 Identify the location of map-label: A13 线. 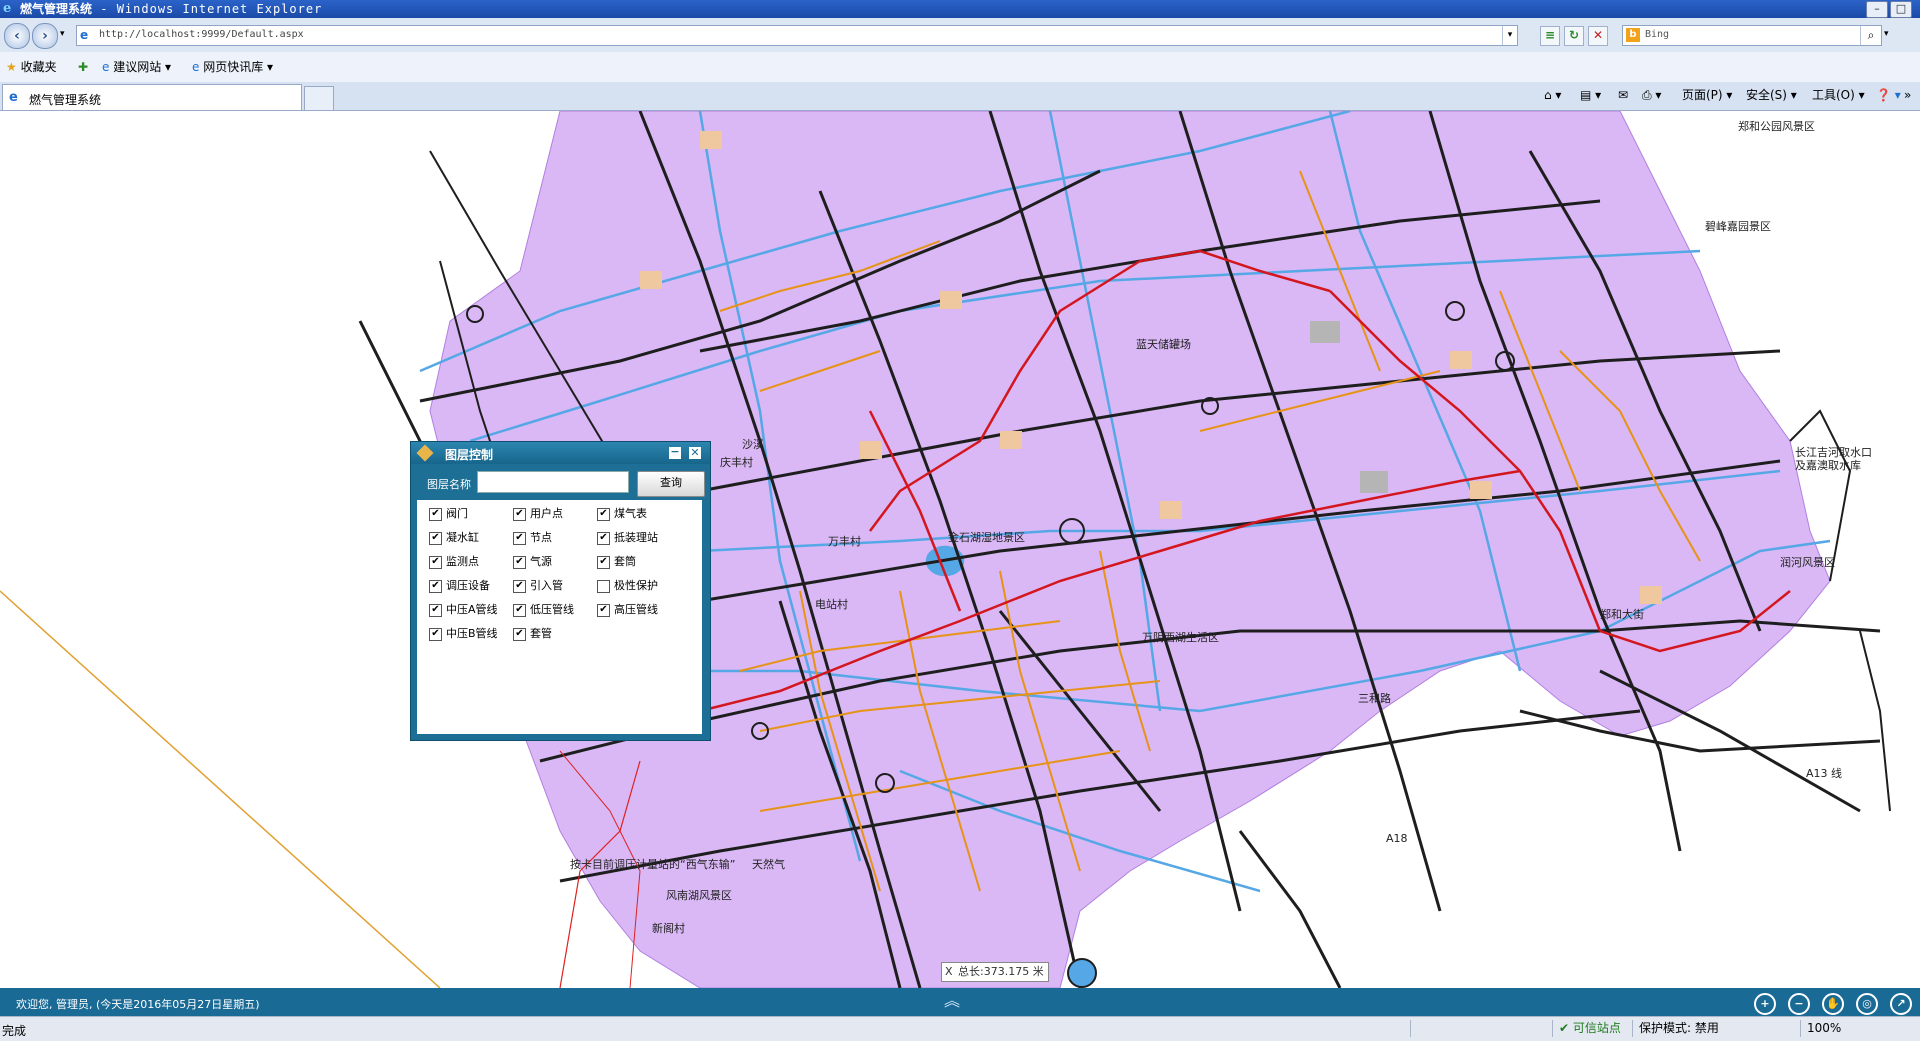
(1824, 773).